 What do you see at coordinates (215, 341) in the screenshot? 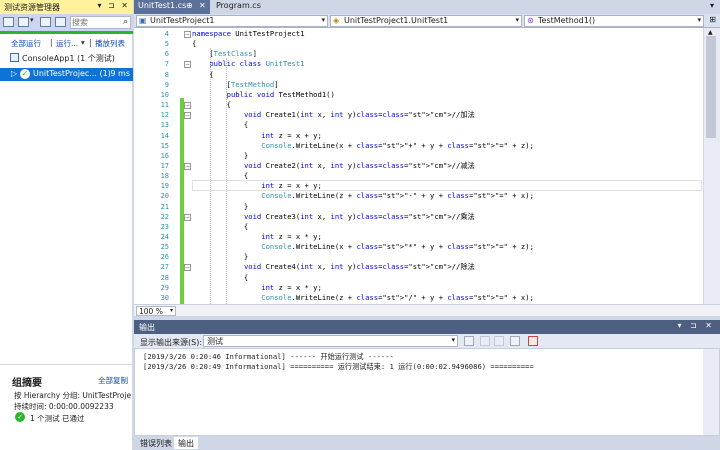
I see `output-source-value: 测试` at bounding box center [215, 341].